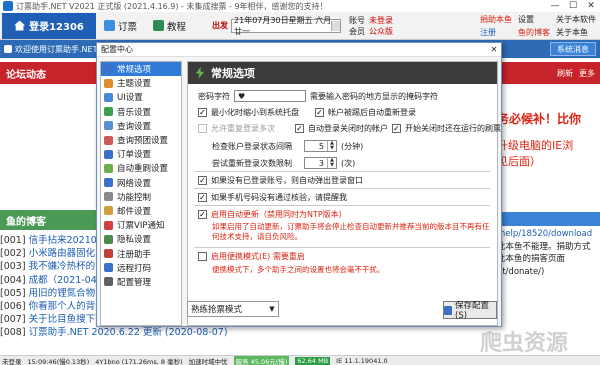  I want to click on interval-value: 5, so click(316, 146).